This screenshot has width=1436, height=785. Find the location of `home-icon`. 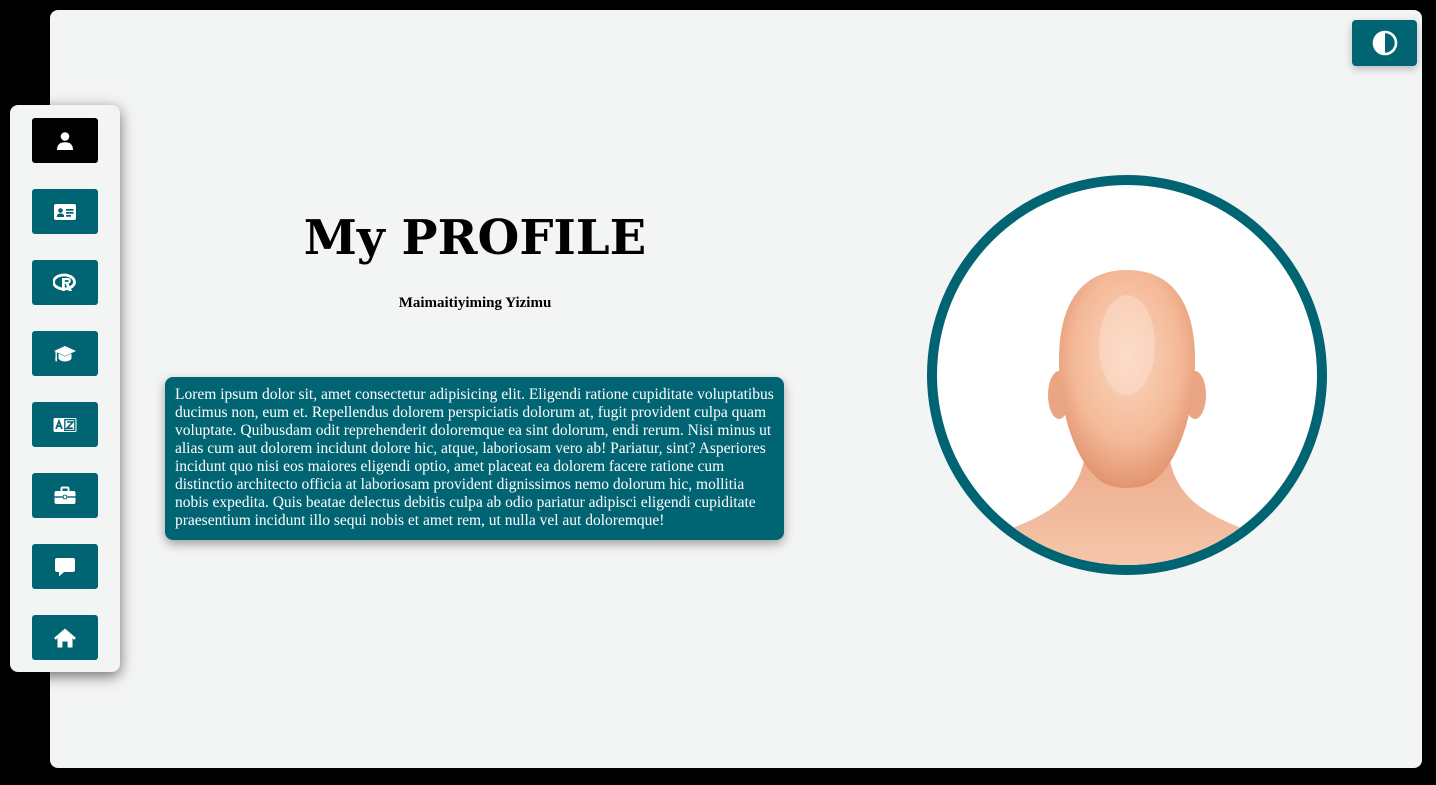

home-icon is located at coordinates (65, 637).